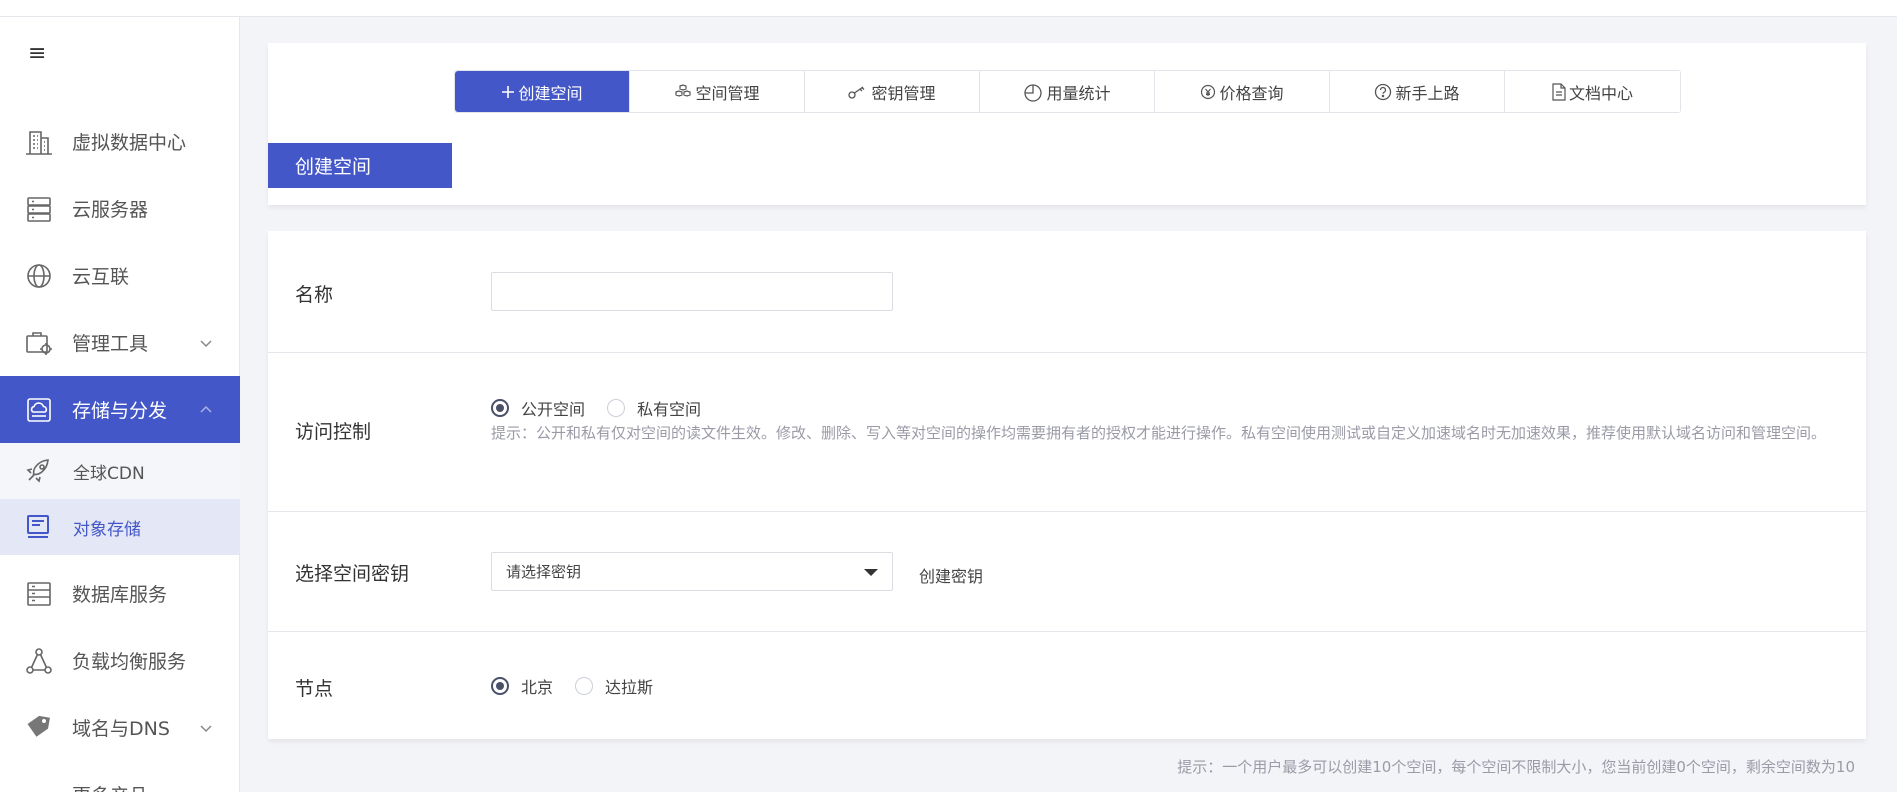 This screenshot has height=792, width=1897. What do you see at coordinates (107, 529) in the screenshot?
I see `sidebar-subitem-label: 对象存储` at bounding box center [107, 529].